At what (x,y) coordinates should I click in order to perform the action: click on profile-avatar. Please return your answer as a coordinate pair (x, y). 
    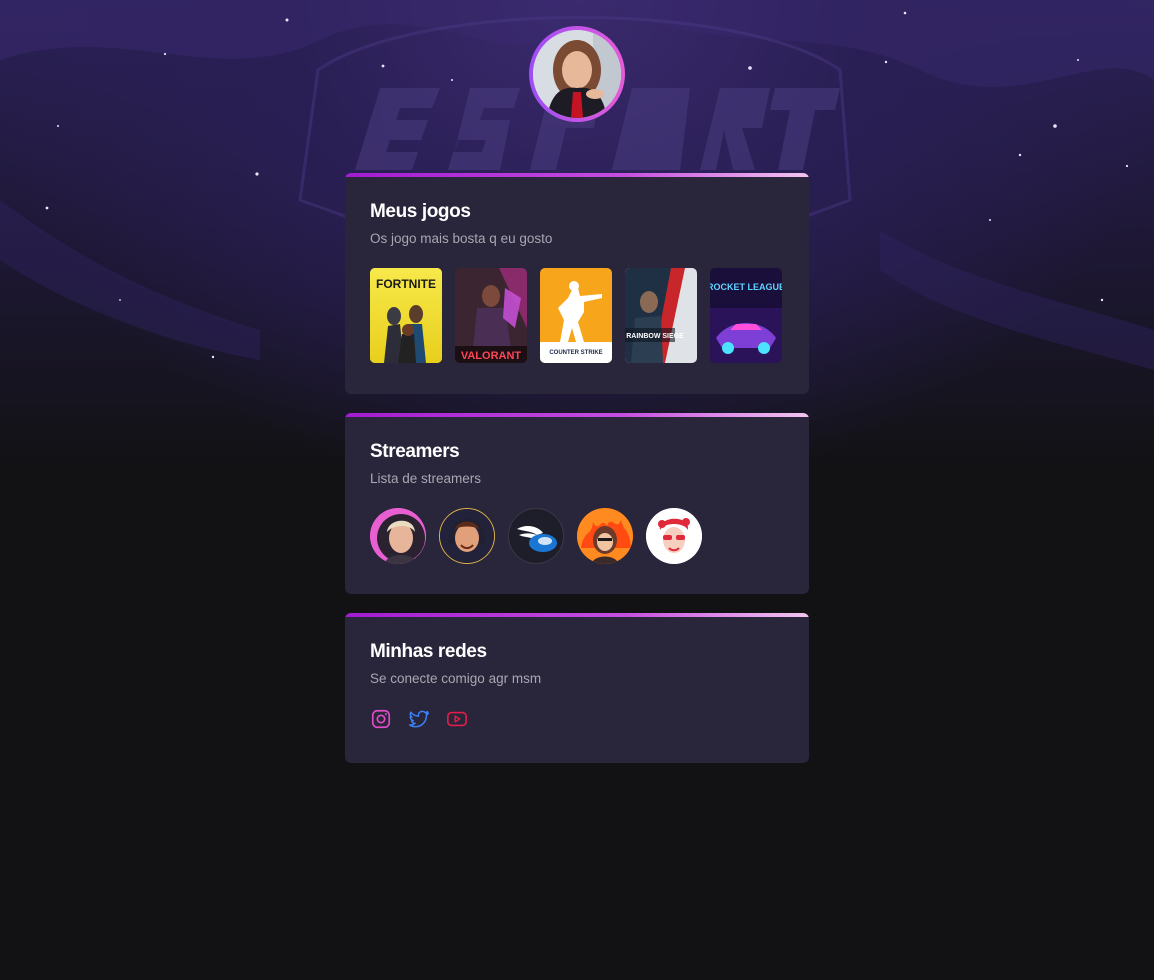
    Looking at the image, I should click on (577, 74).